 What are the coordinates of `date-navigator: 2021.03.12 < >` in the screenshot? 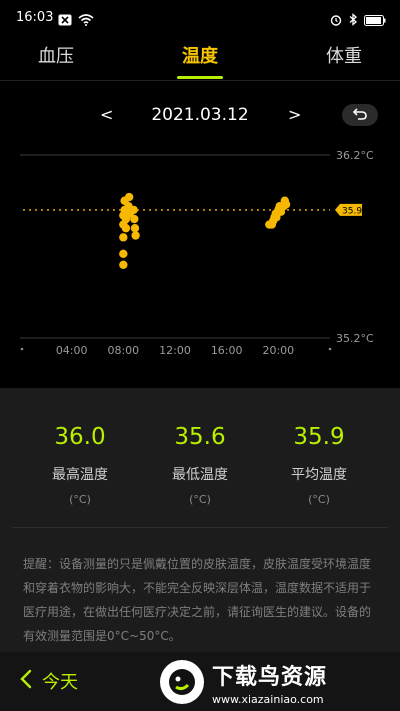 It's located at (200, 116).